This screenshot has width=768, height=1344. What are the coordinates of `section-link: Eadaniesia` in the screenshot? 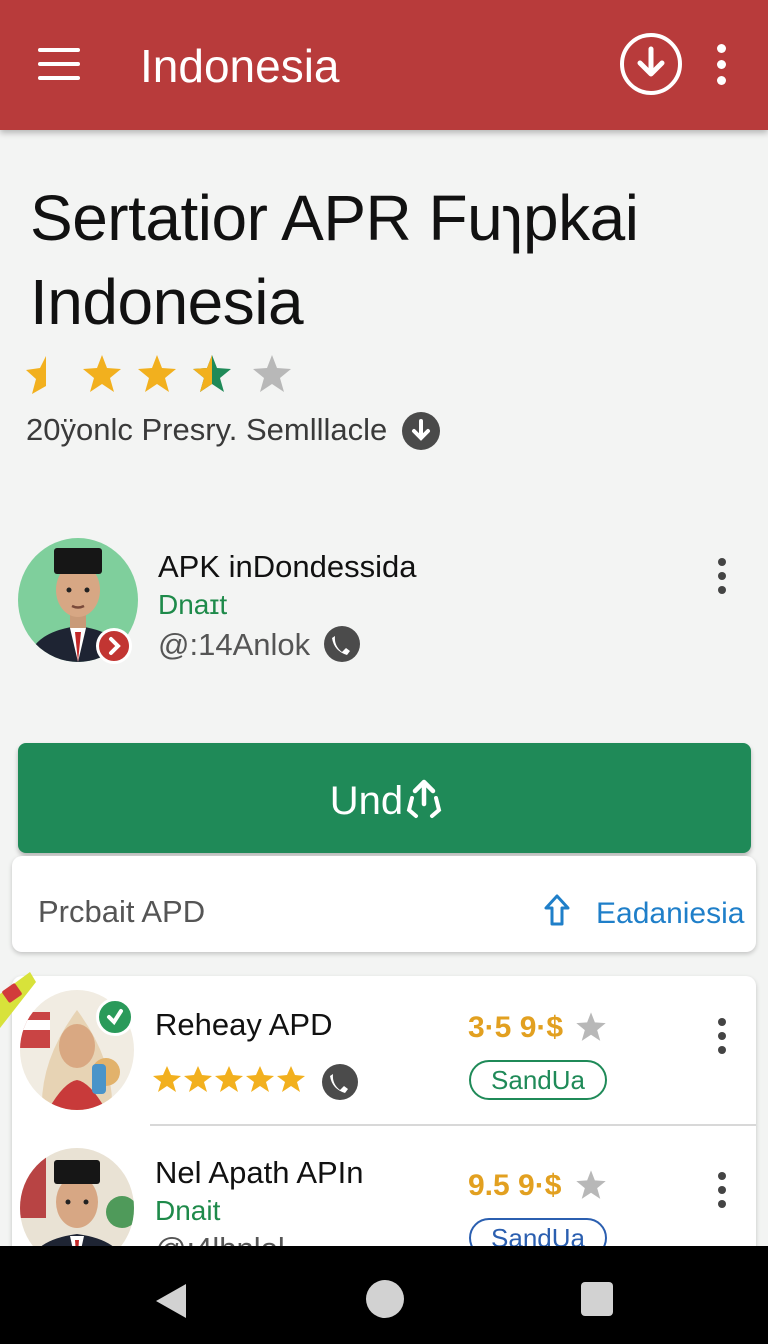 It's located at (670, 914).